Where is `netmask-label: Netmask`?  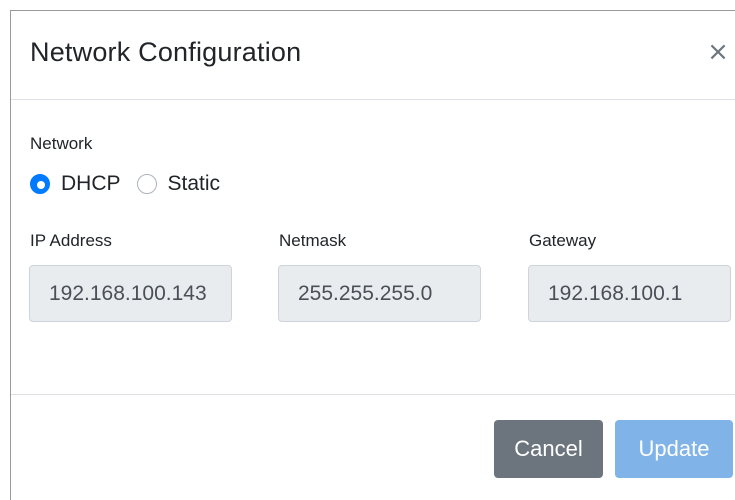
netmask-label: Netmask is located at coordinates (313, 240).